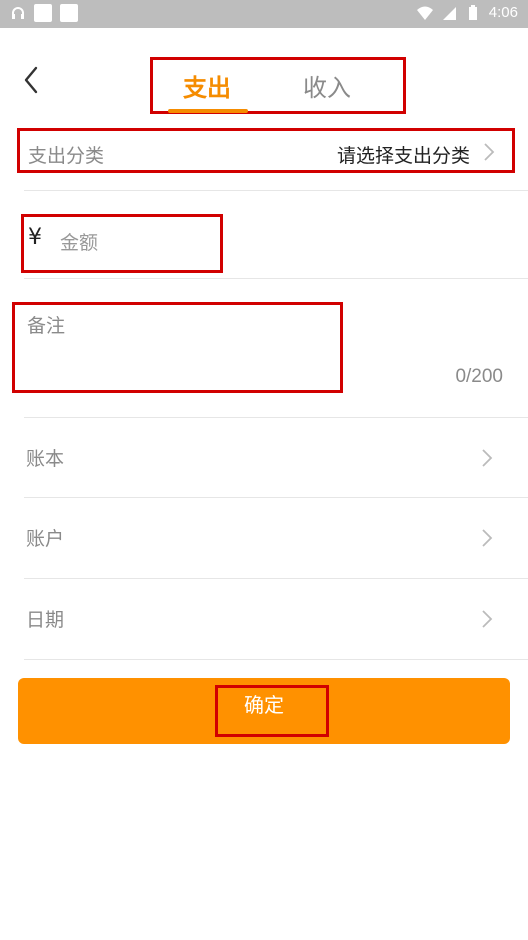 The image size is (528, 940). I want to click on row-account: 账户, so click(264, 538).